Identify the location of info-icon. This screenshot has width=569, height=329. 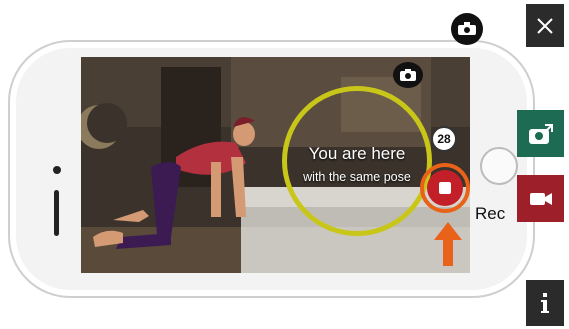
(545, 303).